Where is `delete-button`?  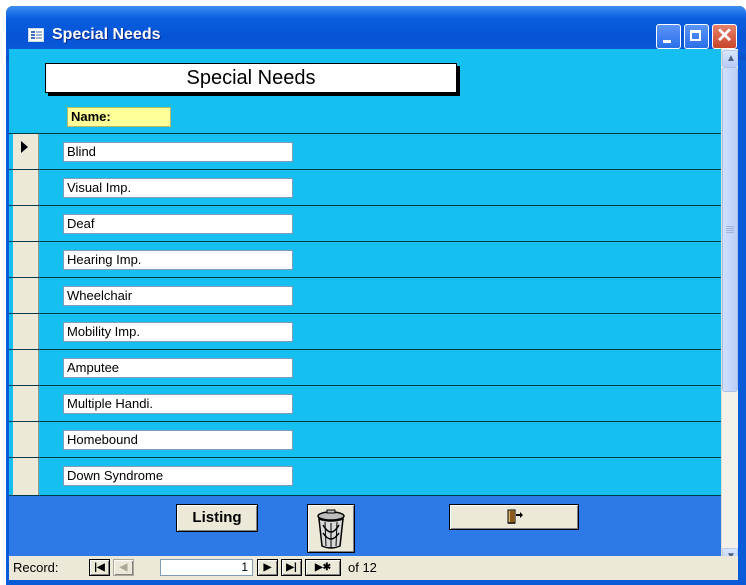
delete-button is located at coordinates (331, 528).